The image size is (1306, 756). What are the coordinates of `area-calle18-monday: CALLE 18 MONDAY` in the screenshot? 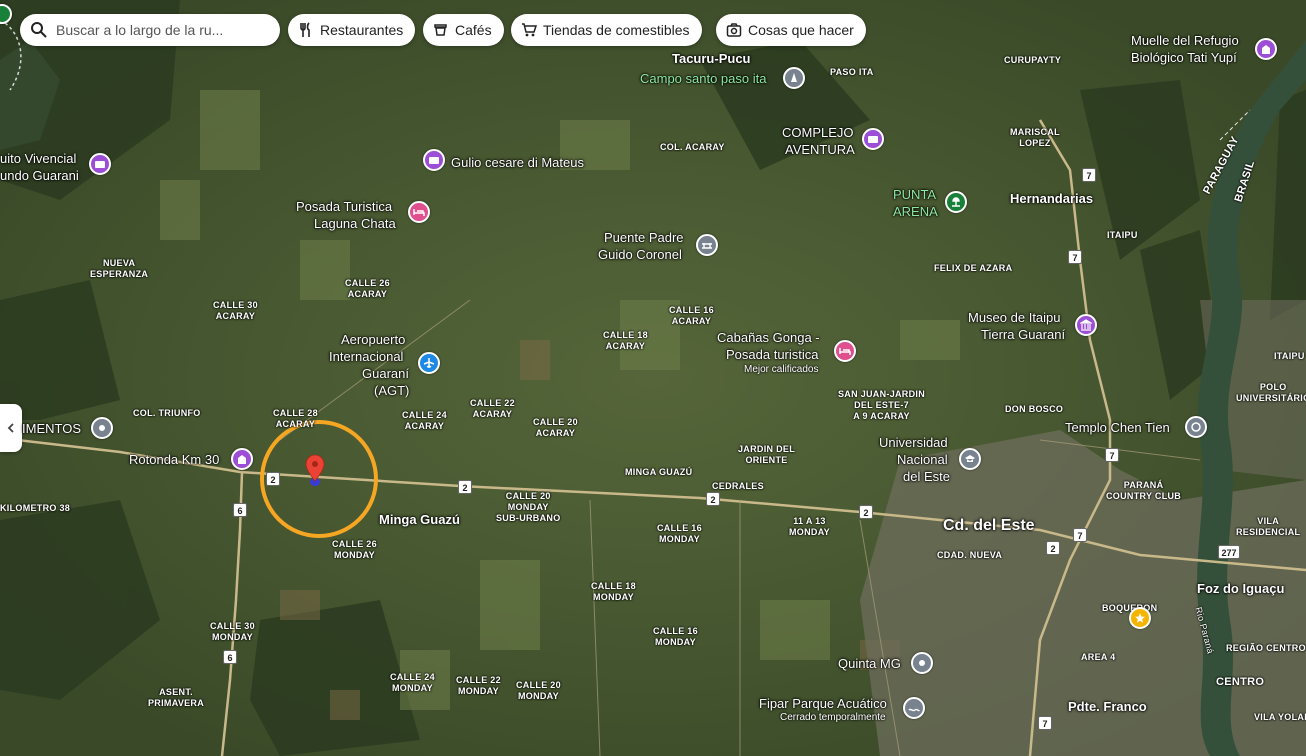 It's located at (613, 591).